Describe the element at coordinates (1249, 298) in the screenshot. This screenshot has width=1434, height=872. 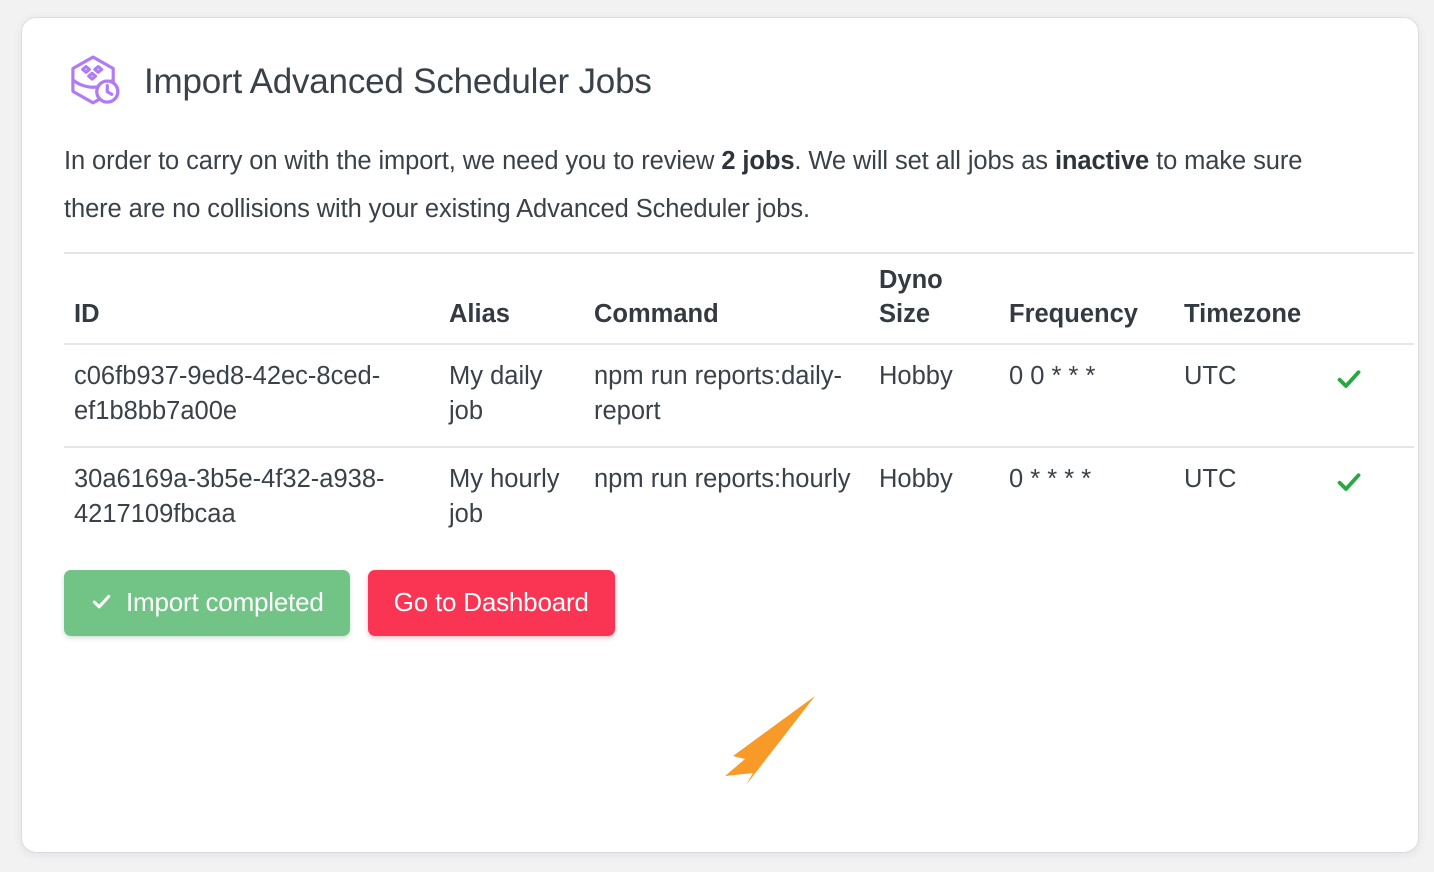
I see `column-header-timezone: Timezone` at that location.